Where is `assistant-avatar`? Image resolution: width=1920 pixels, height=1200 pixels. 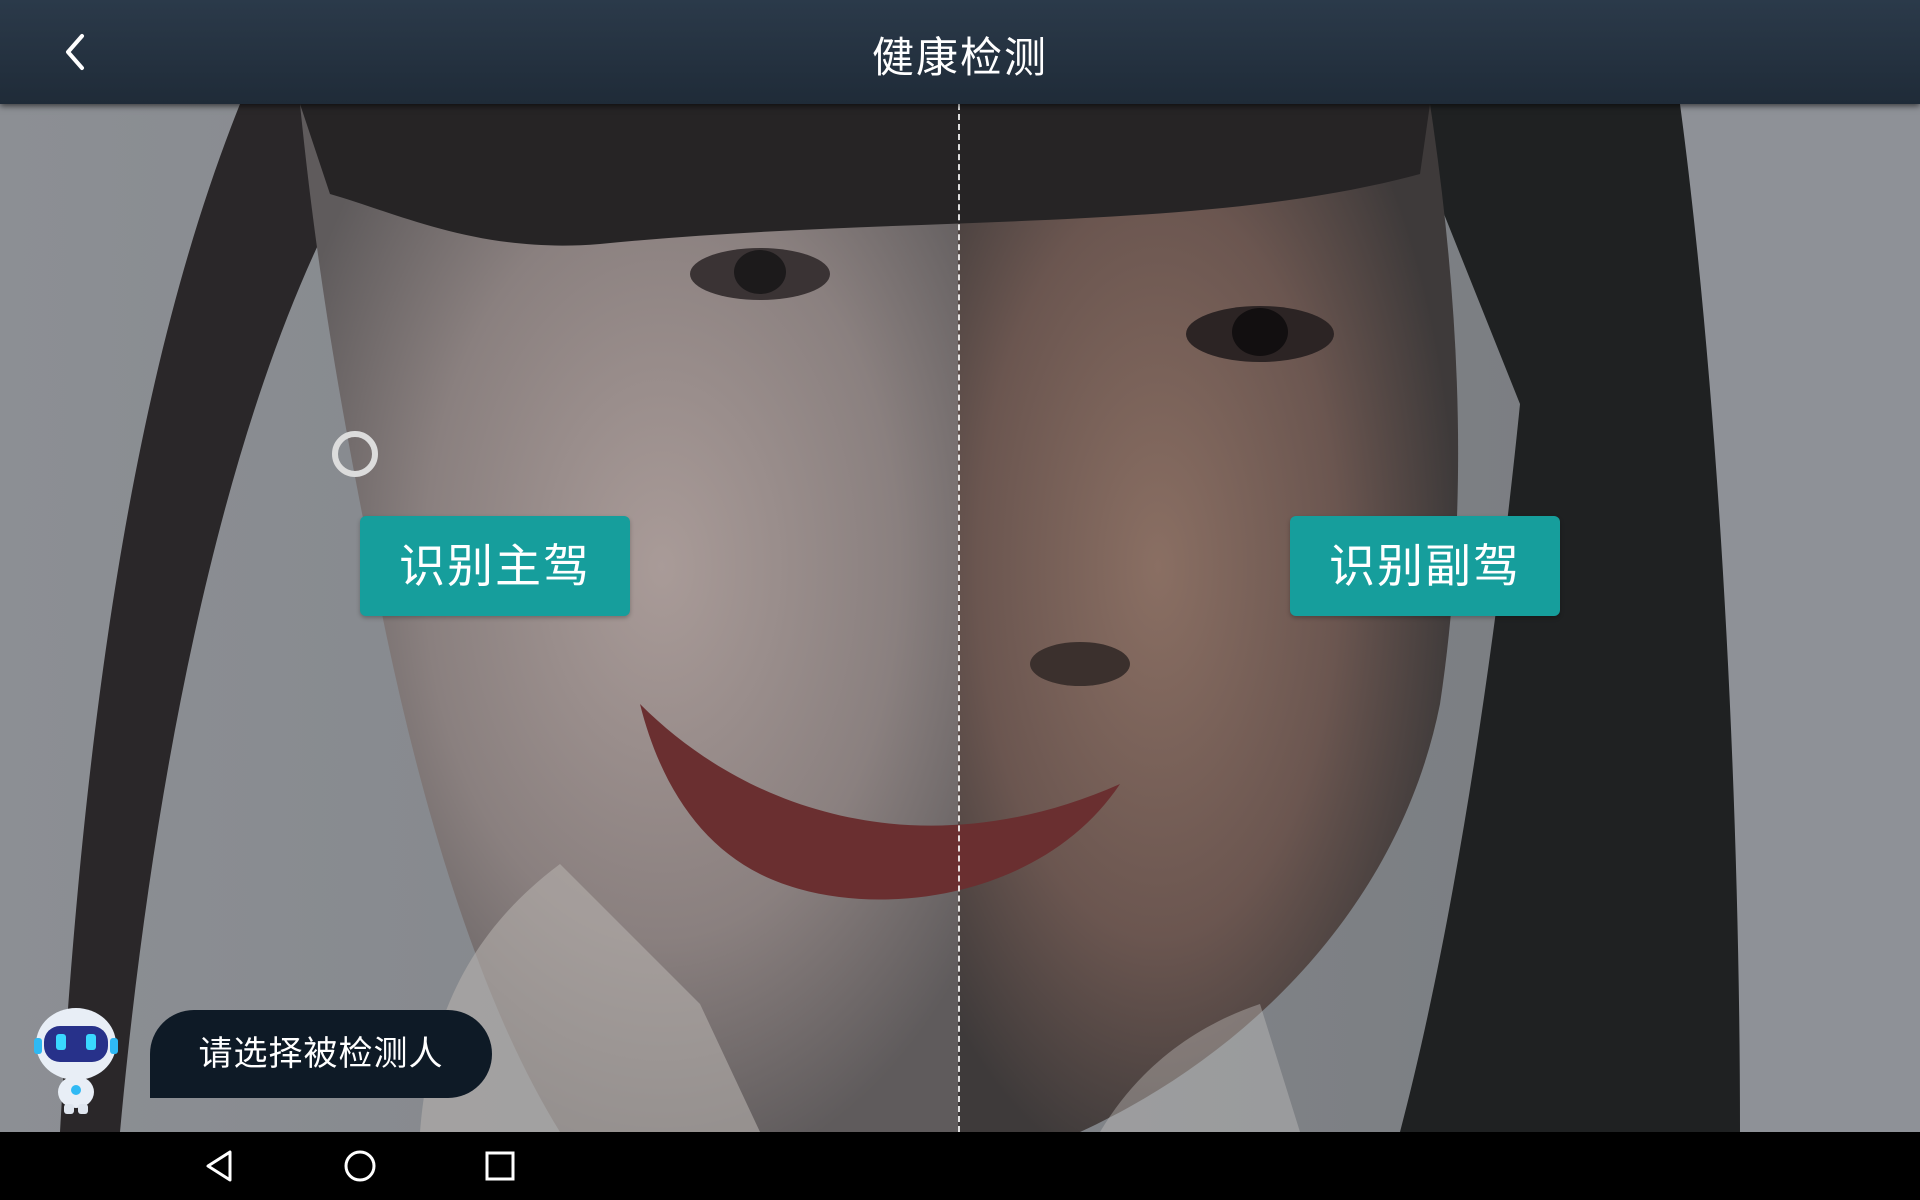 assistant-avatar is located at coordinates (76, 1058).